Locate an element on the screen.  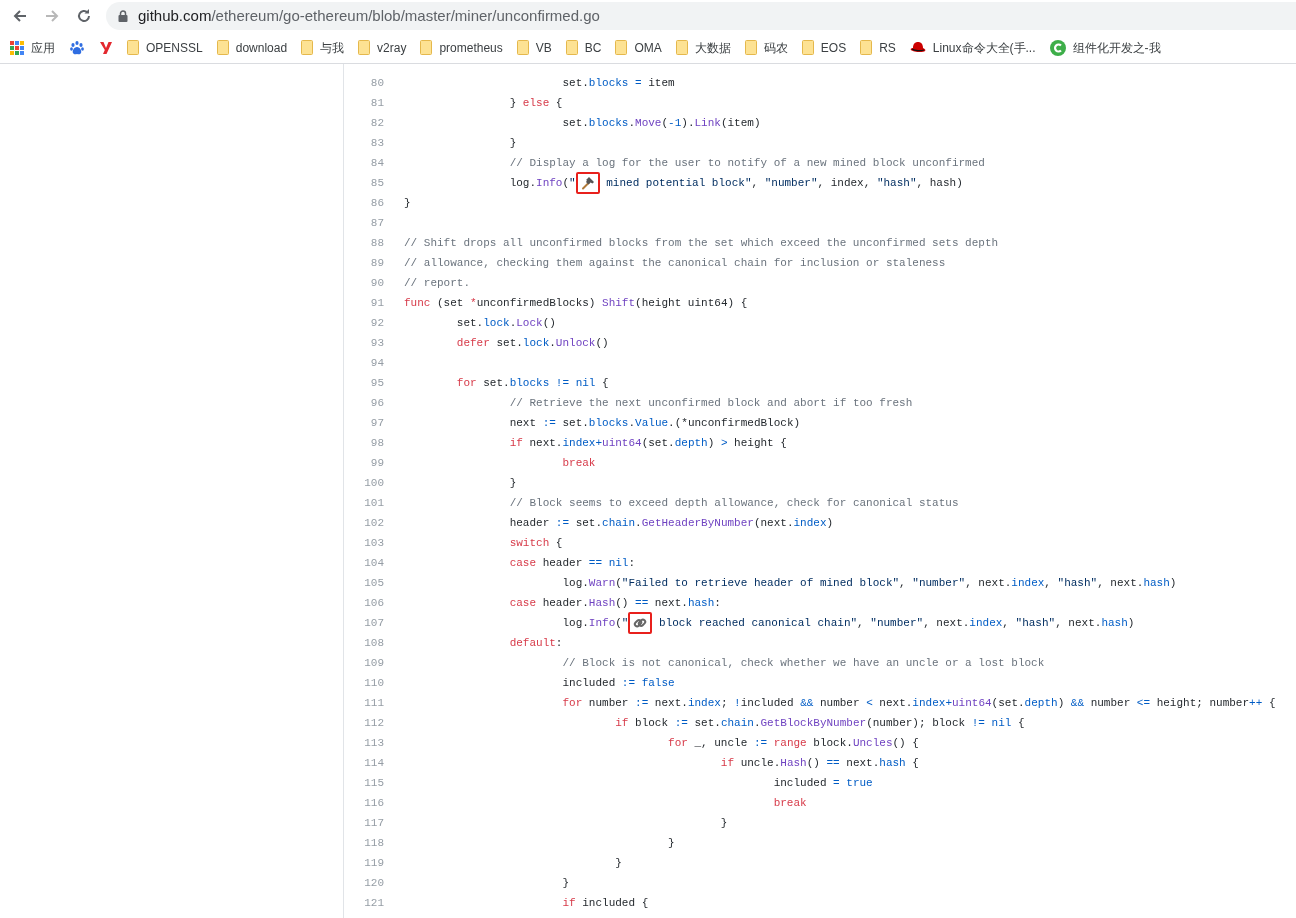
bookmark-item: VB is located at coordinates (534, 47).